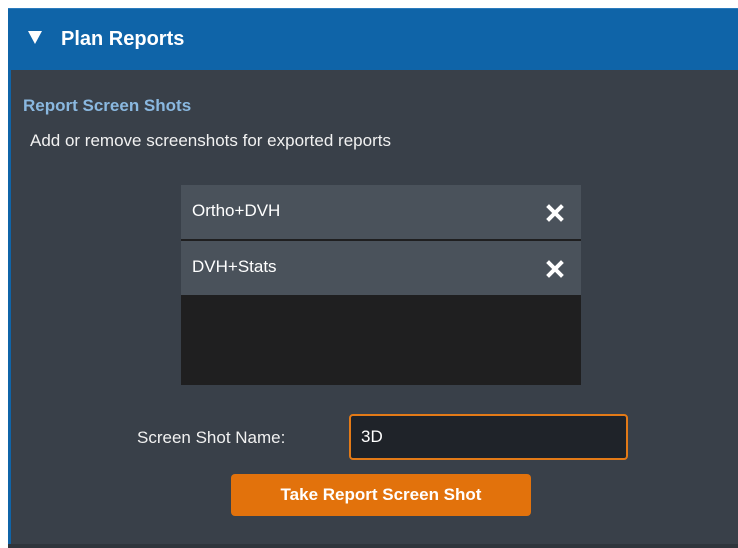  What do you see at coordinates (211, 437) in the screenshot?
I see `screen-shot-name-label: Screen Shot Name:` at bounding box center [211, 437].